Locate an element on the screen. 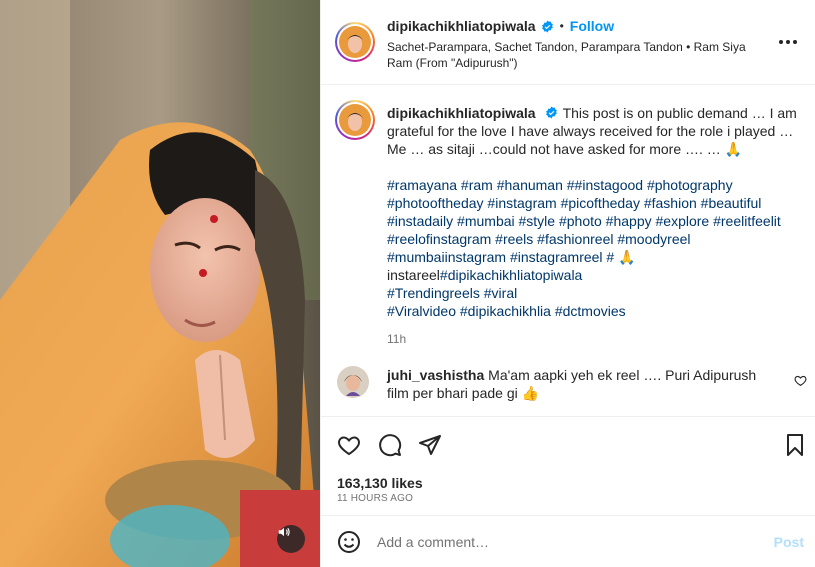  caption-plain-word: instareel is located at coordinates (413, 275).